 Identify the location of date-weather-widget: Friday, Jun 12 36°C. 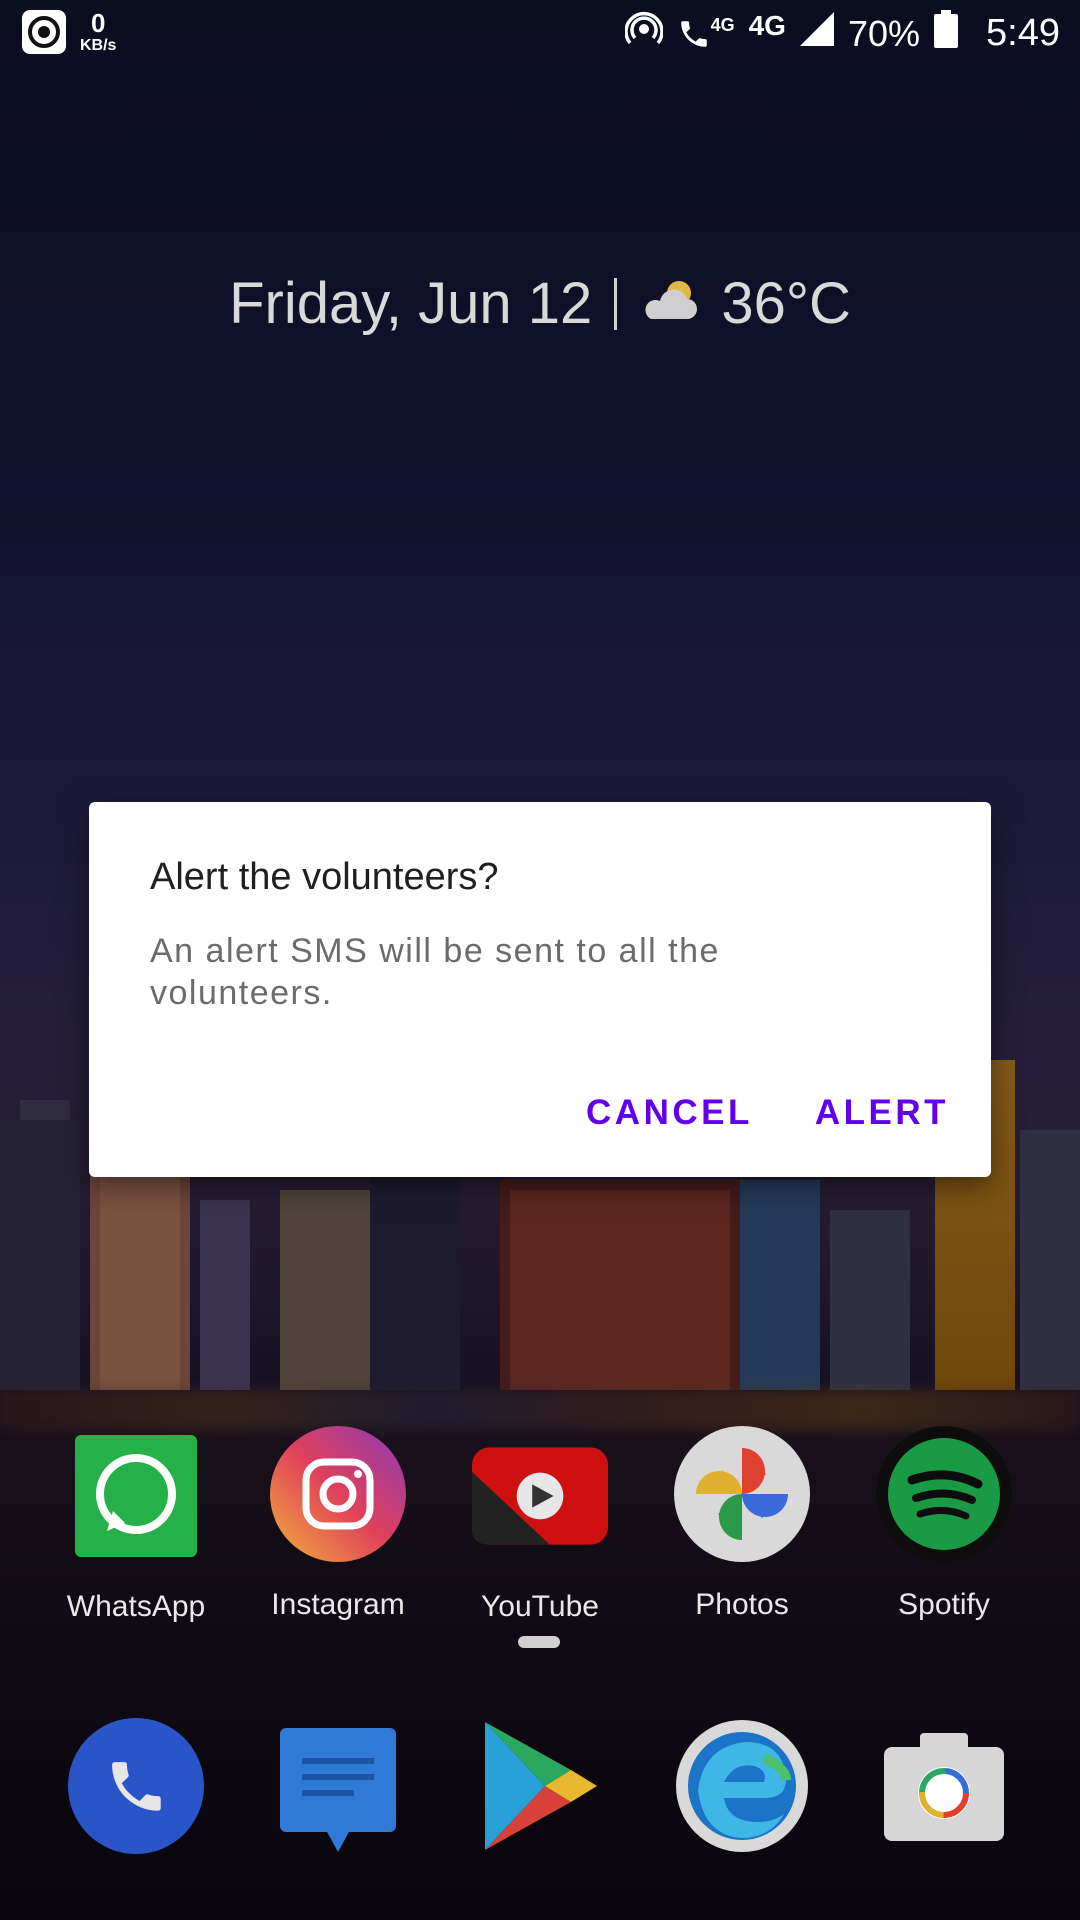
(540, 303).